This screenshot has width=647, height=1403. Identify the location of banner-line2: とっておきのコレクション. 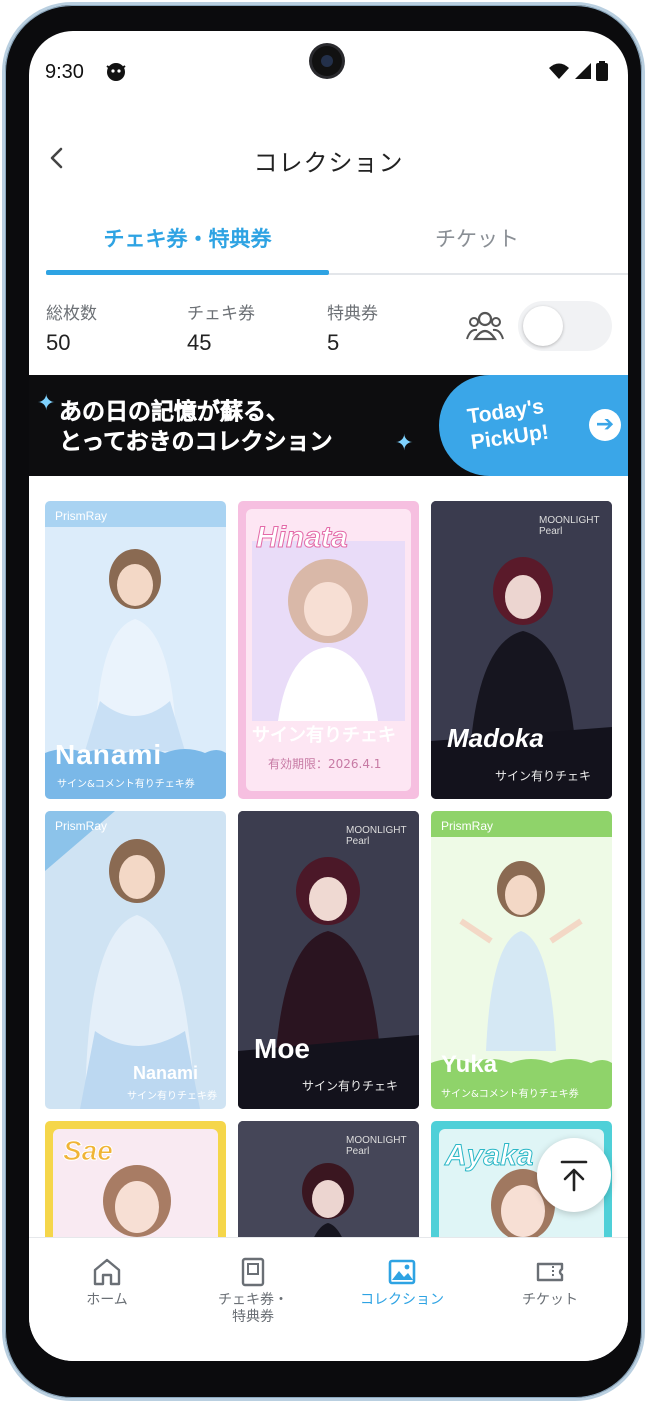
(196, 442).